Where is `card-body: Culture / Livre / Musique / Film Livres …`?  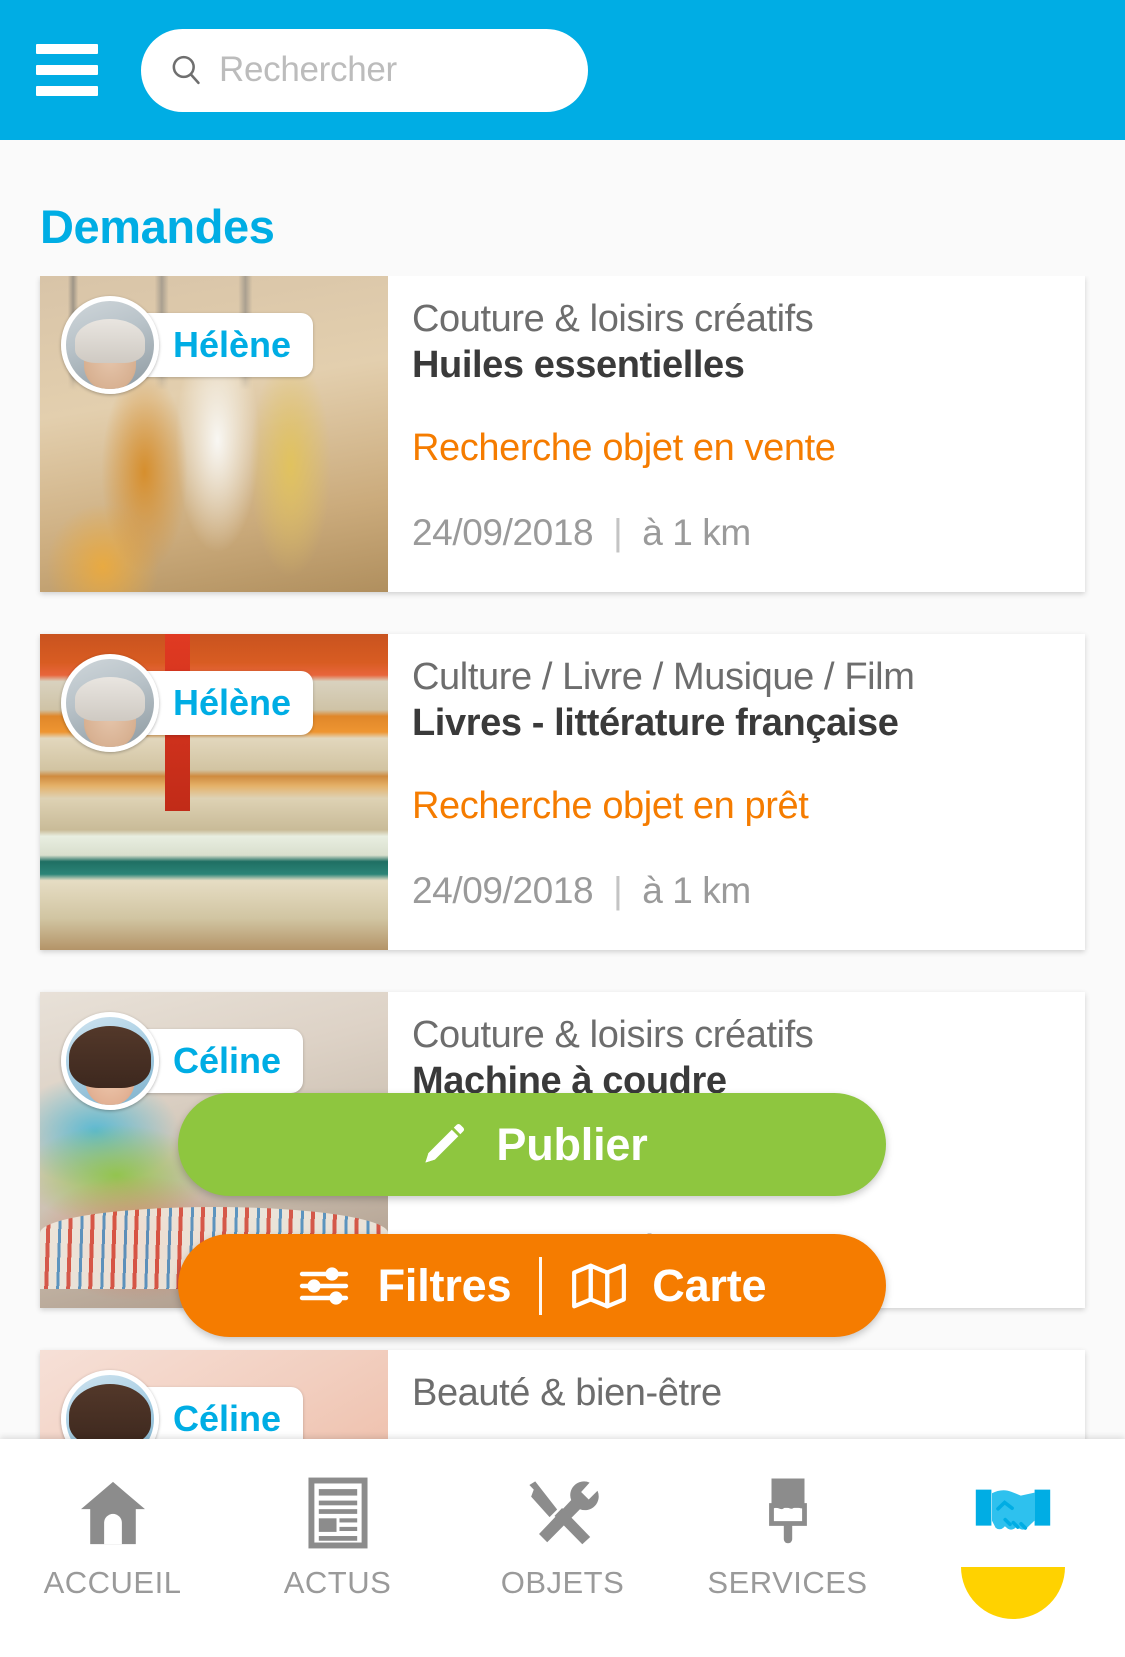 card-body: Culture / Livre / Musique / Film Livres … is located at coordinates (736, 792).